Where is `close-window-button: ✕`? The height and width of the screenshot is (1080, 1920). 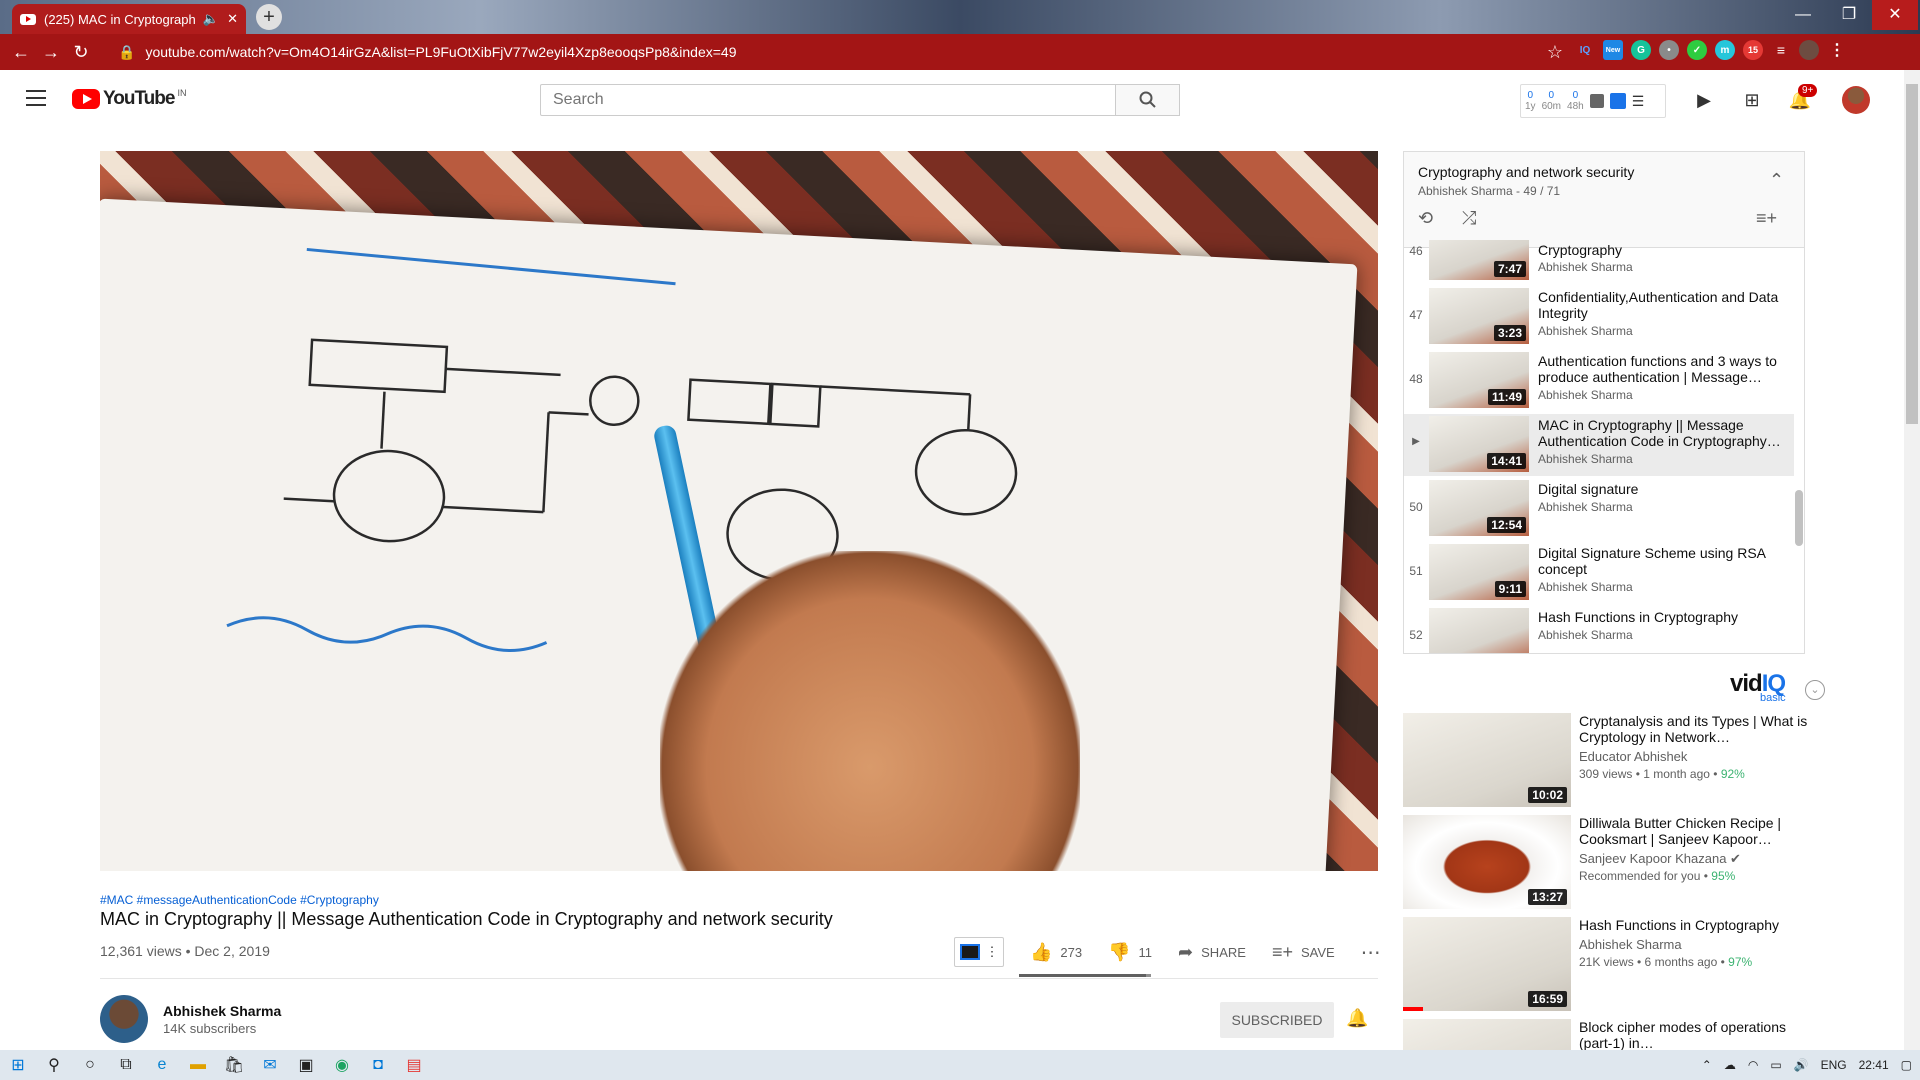 close-window-button: ✕ is located at coordinates (1895, 15).